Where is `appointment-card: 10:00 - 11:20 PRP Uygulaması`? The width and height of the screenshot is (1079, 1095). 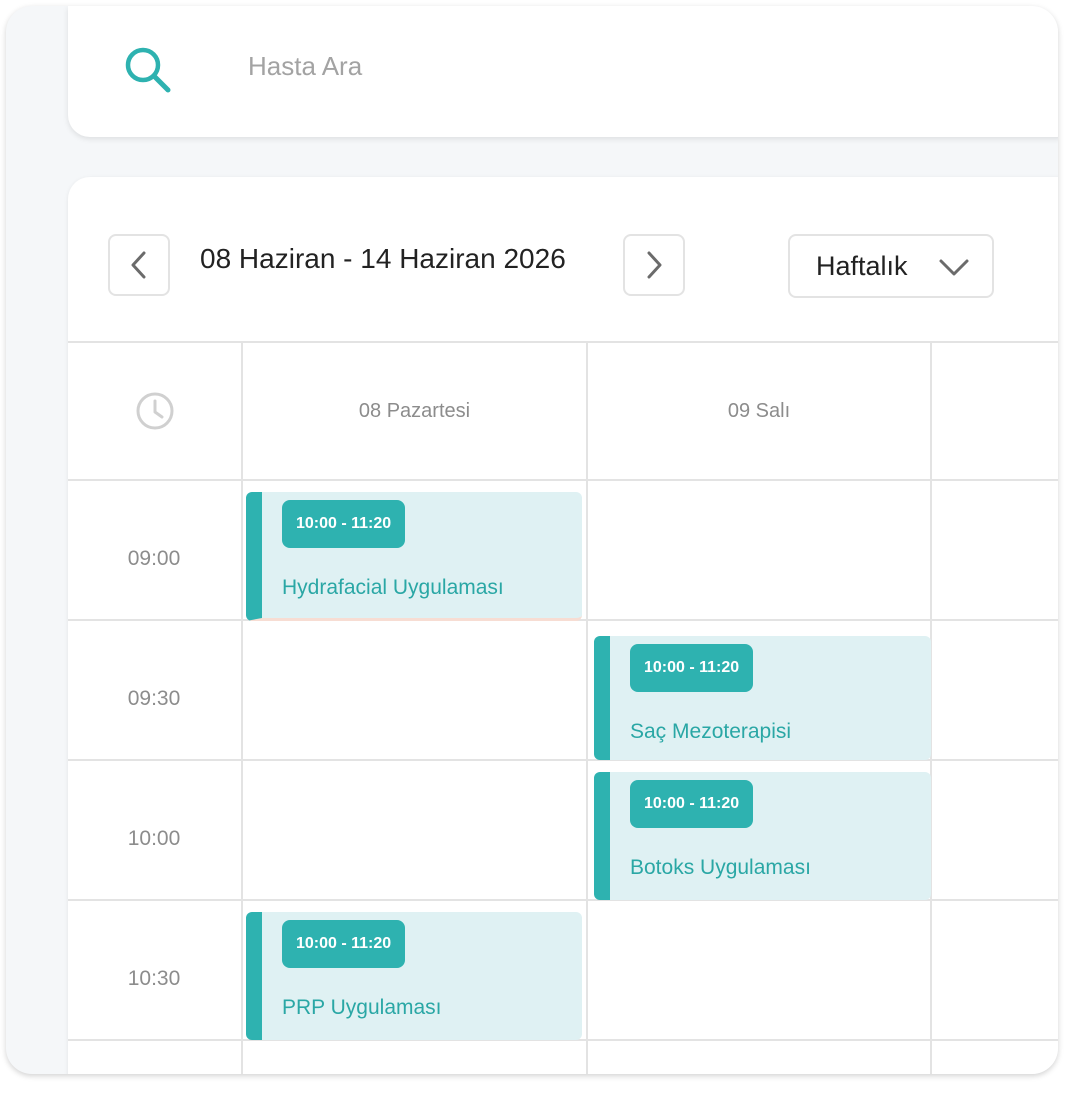
appointment-card: 10:00 - 11:20 PRP Uygulaması is located at coordinates (414, 976).